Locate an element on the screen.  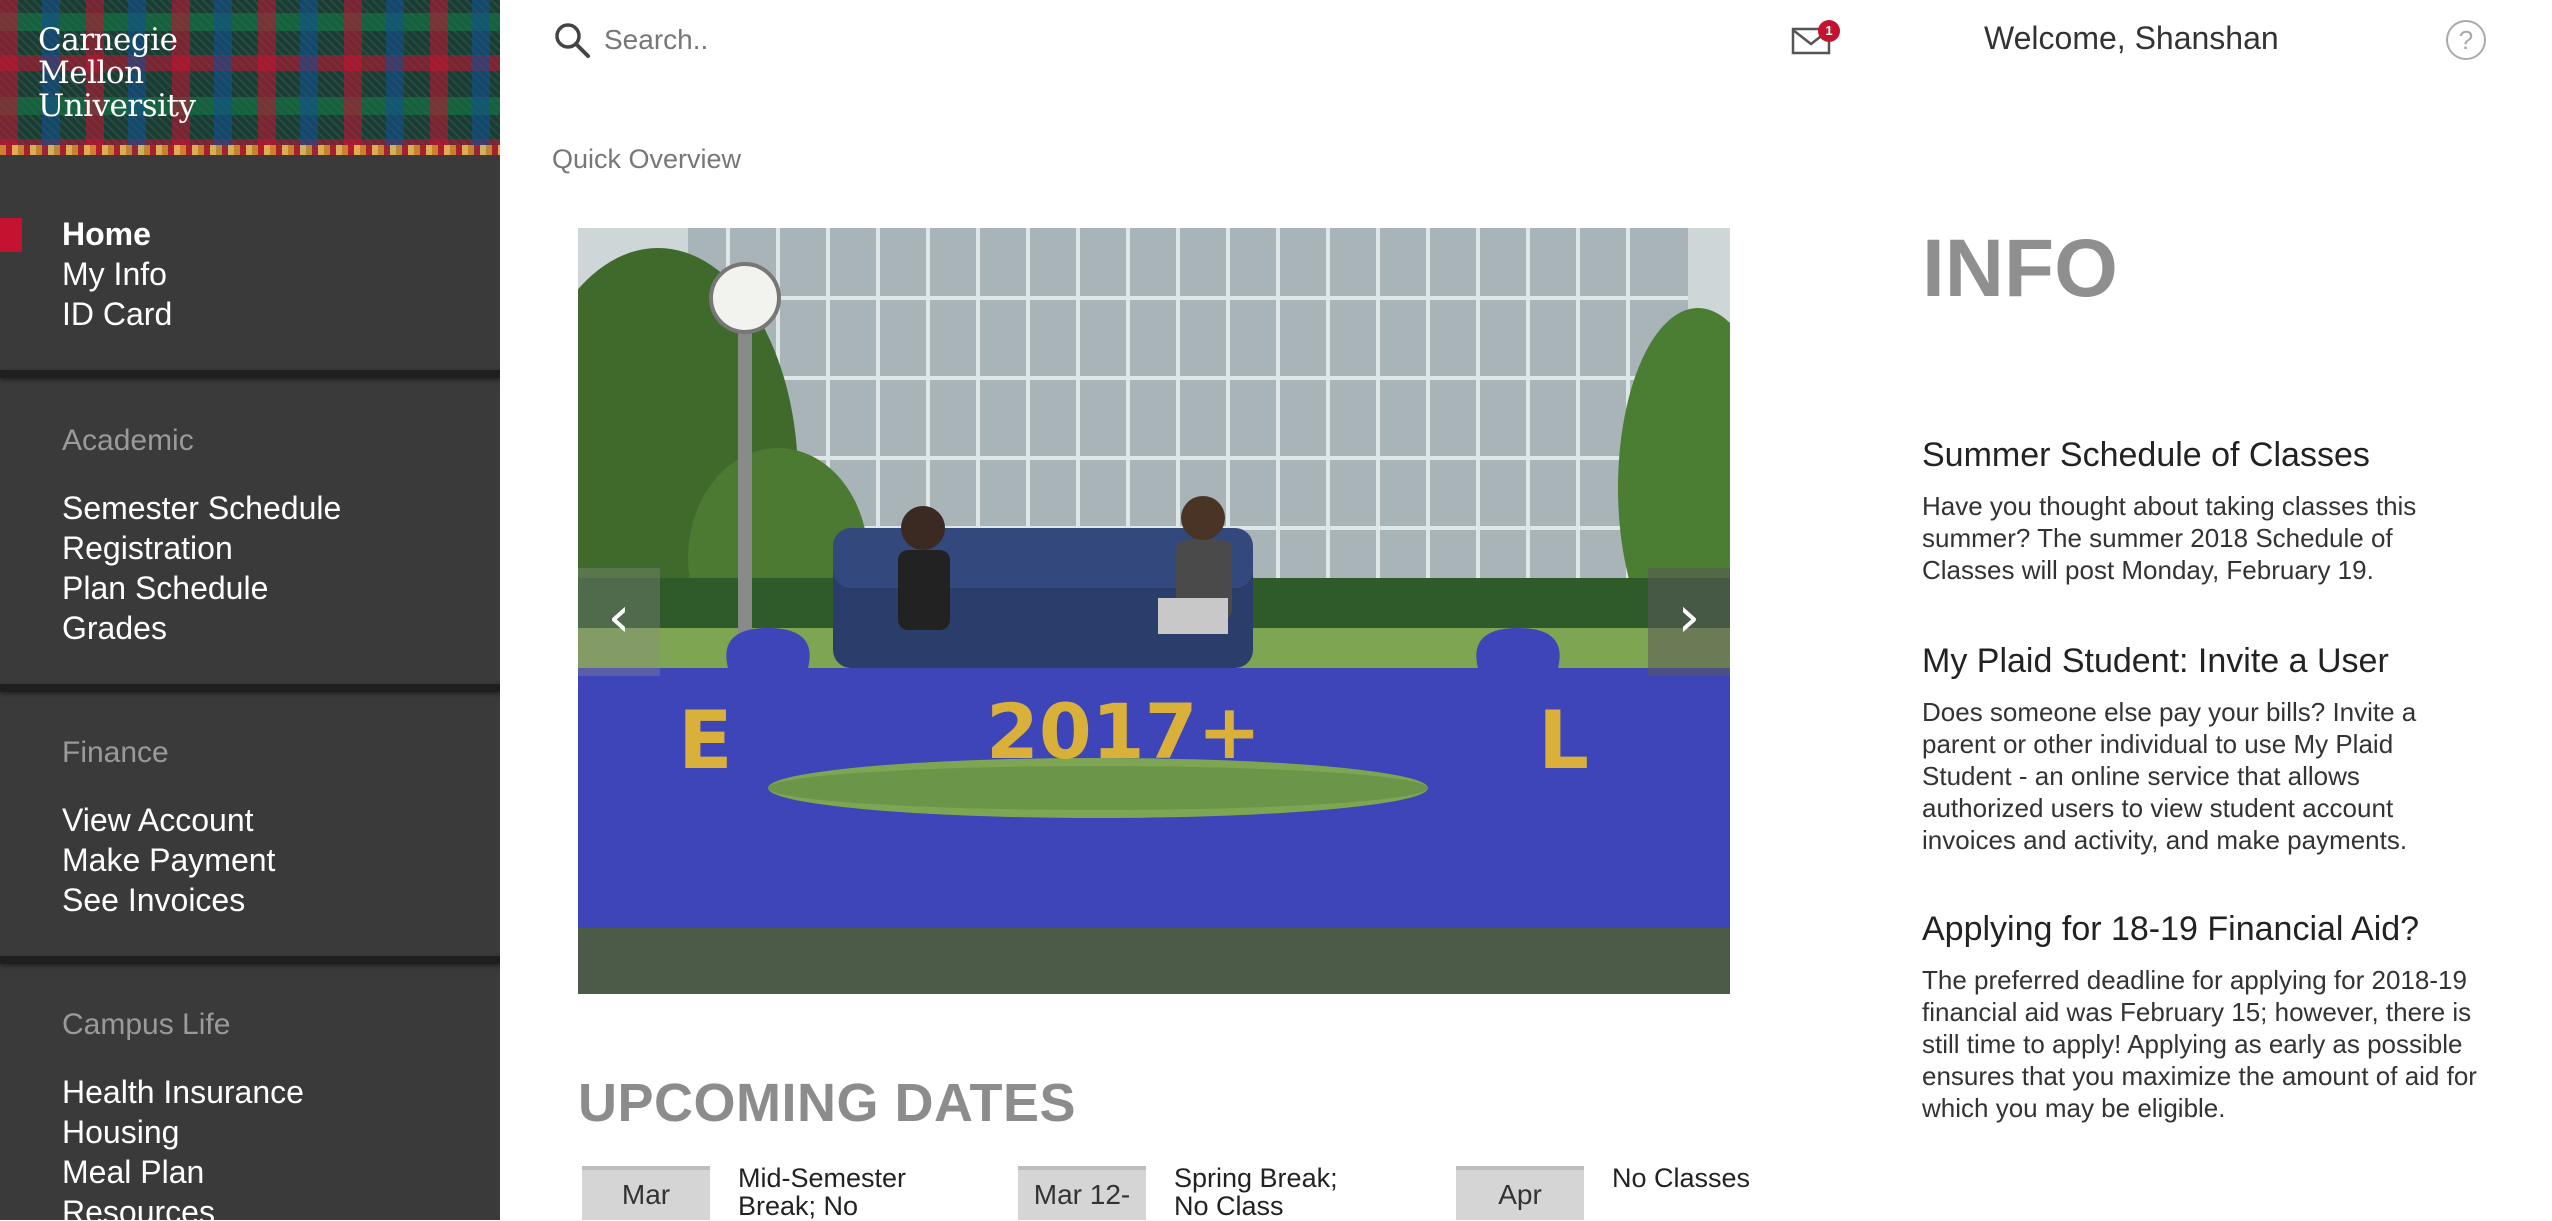
date-description: Mid-Semester Break; No is located at coordinates (822, 1192).